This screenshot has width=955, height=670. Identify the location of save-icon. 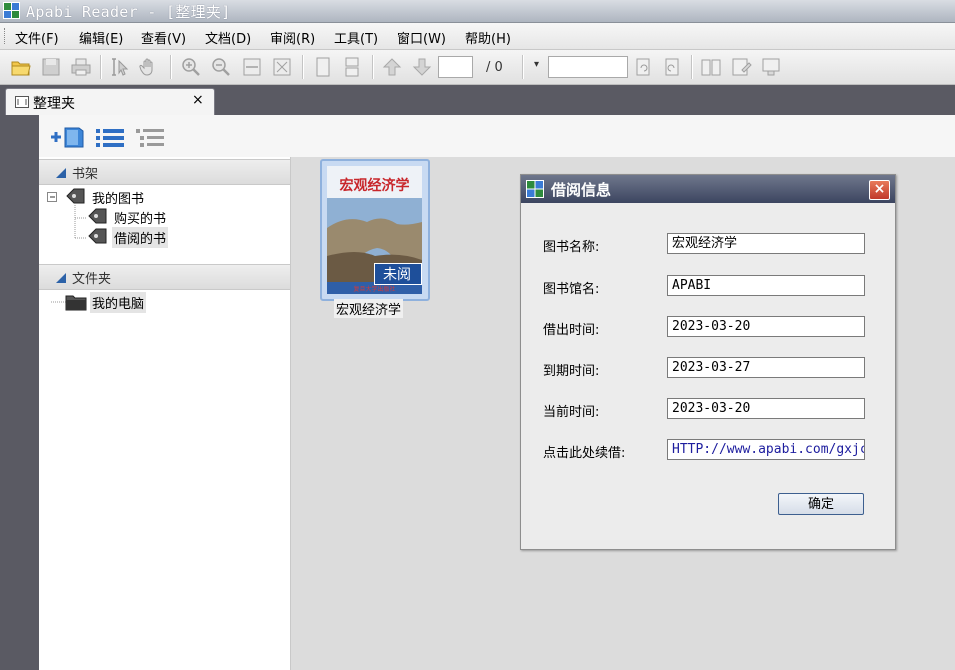
(51, 67).